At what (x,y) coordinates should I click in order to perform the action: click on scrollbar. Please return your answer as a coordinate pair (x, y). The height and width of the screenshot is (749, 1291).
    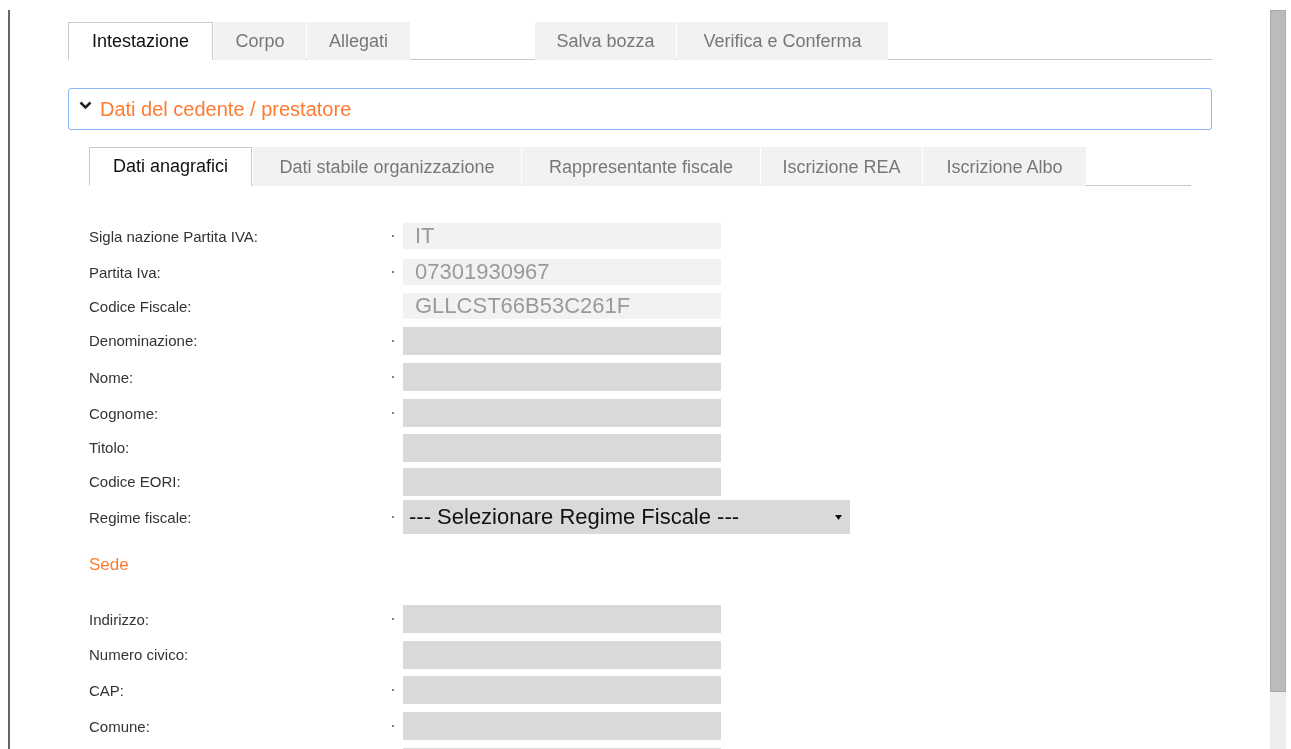
    Looking at the image, I should click on (1278, 379).